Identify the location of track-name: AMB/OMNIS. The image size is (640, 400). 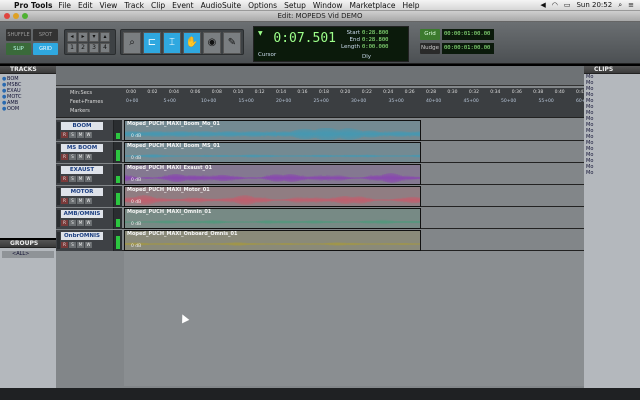
(82, 214).